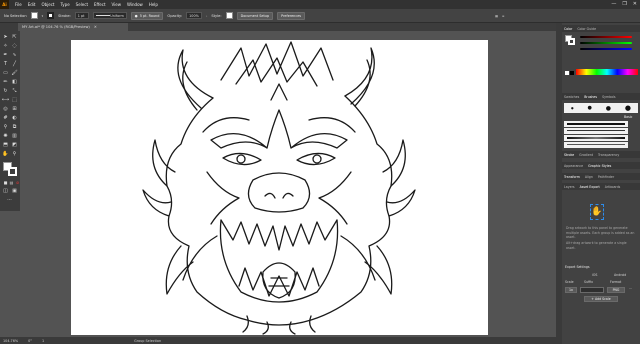  Describe the element at coordinates (229, 15) in the screenshot. I see `graphic-style-swatch` at that location.